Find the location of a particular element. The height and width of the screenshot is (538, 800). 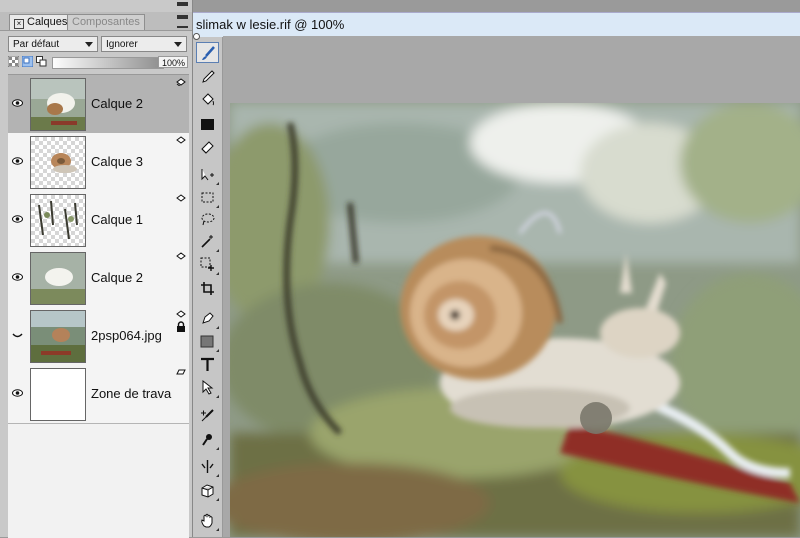

square-icon is located at coordinates (207, 124).